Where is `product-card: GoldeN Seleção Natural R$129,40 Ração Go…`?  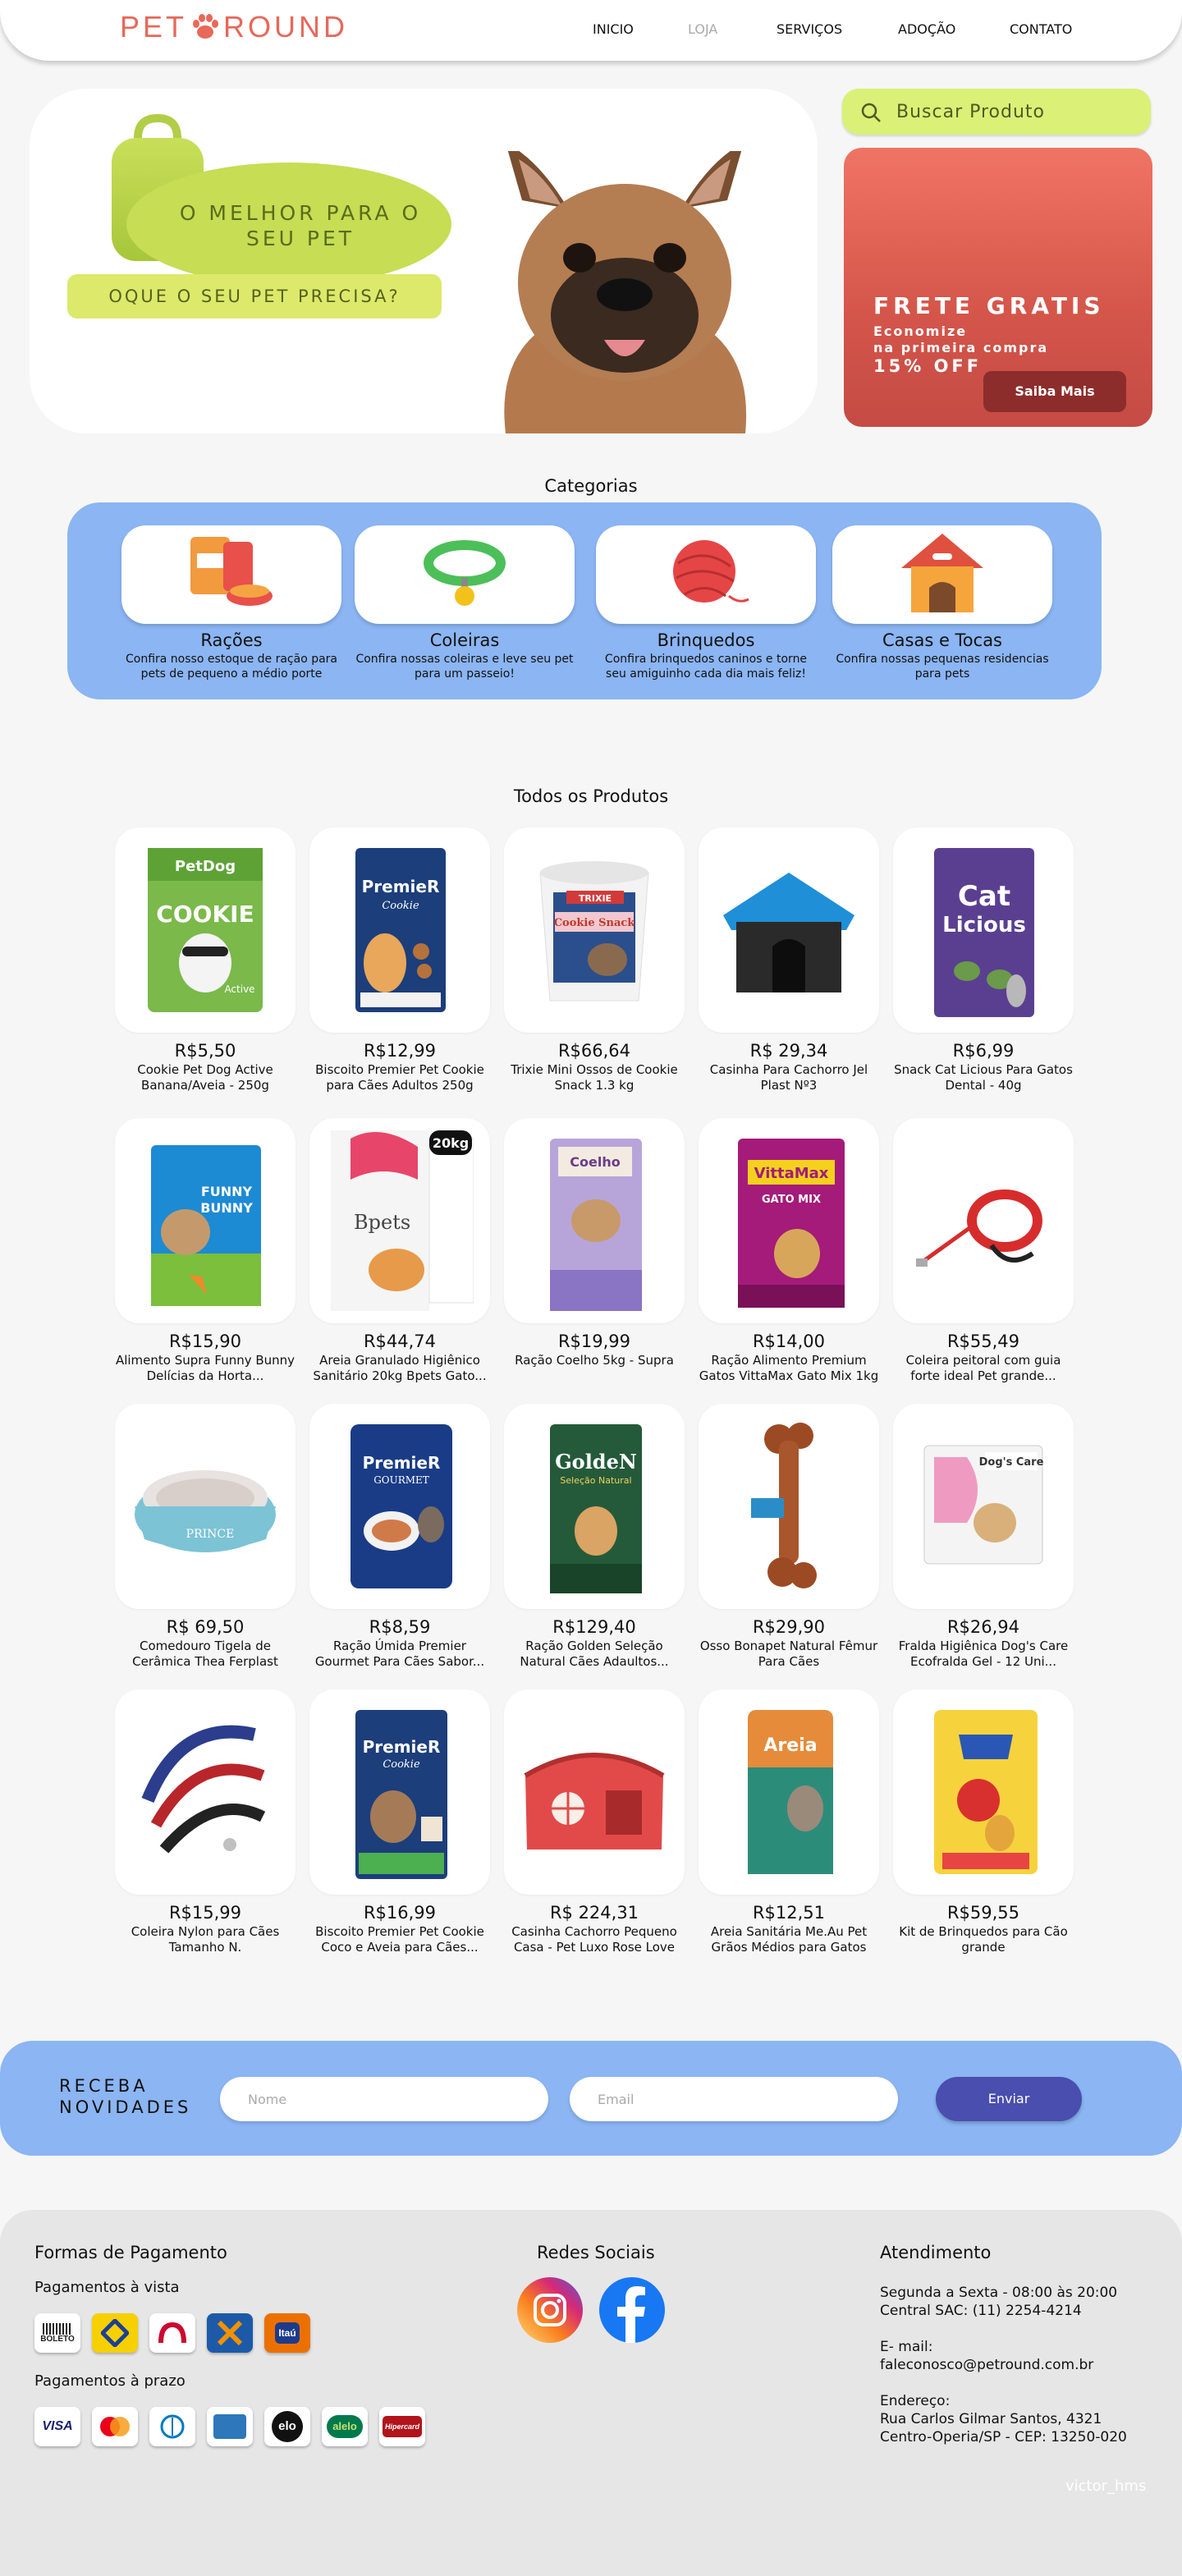
product-card: GoldeN Seleção Natural R$129,40 Ração Go… is located at coordinates (594, 1537).